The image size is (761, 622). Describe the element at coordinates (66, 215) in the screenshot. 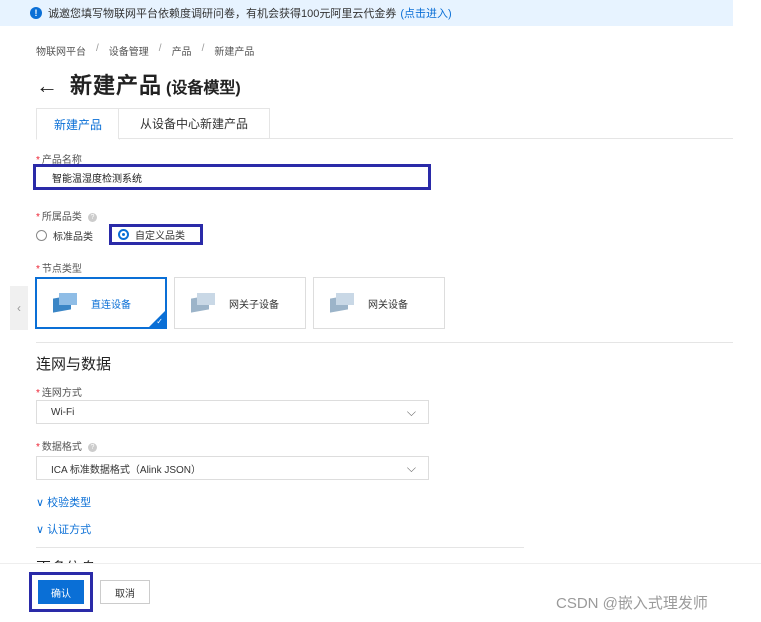

I see `category-label: * 所属品类?` at that location.